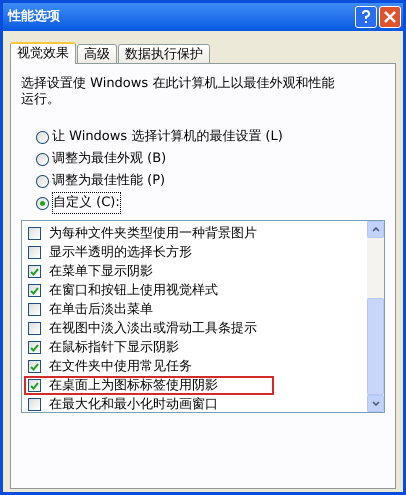 This screenshot has height=495, width=406. What do you see at coordinates (43, 53) in the screenshot?
I see `tab: 视觉效果` at bounding box center [43, 53].